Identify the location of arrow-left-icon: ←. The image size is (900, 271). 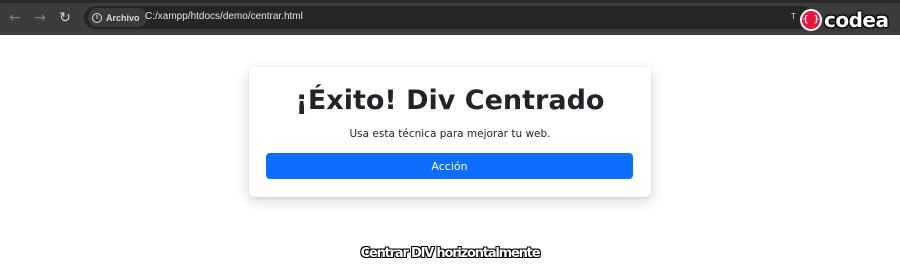
(15, 18).